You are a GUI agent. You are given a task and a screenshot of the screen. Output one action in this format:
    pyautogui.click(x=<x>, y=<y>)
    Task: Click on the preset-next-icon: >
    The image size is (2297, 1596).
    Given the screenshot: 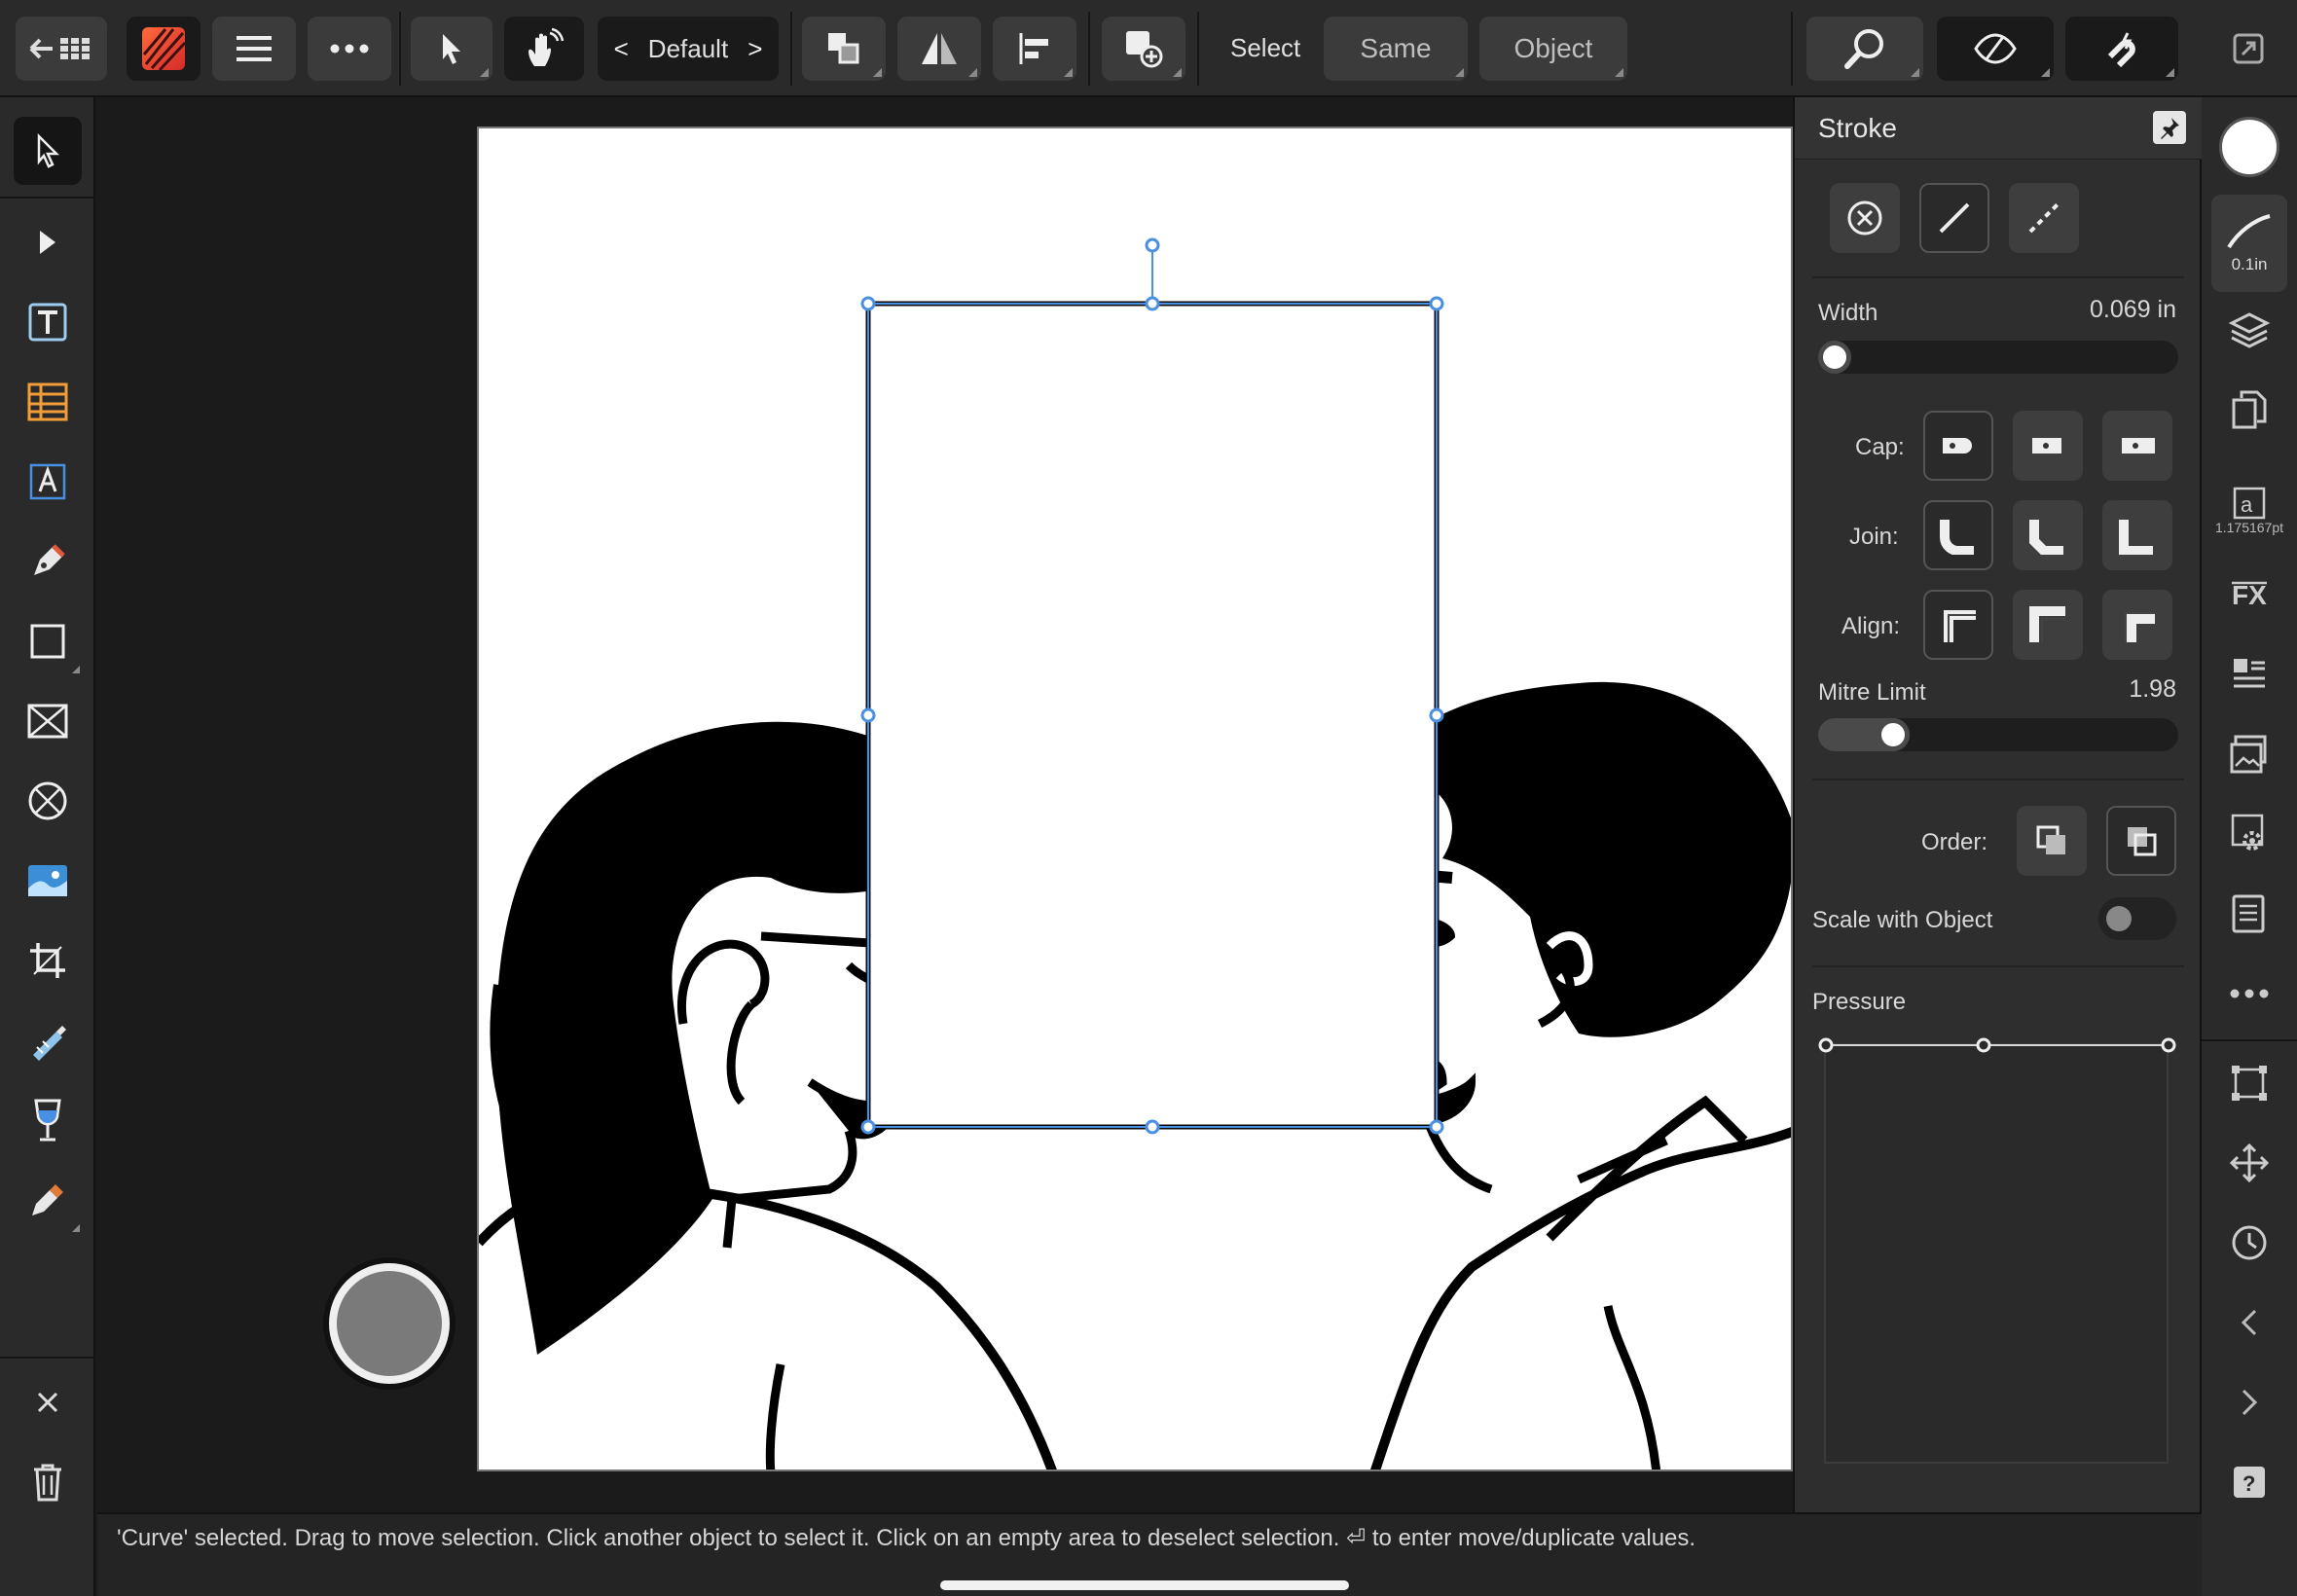 What is the action you would take?
    pyautogui.click(x=755, y=49)
    